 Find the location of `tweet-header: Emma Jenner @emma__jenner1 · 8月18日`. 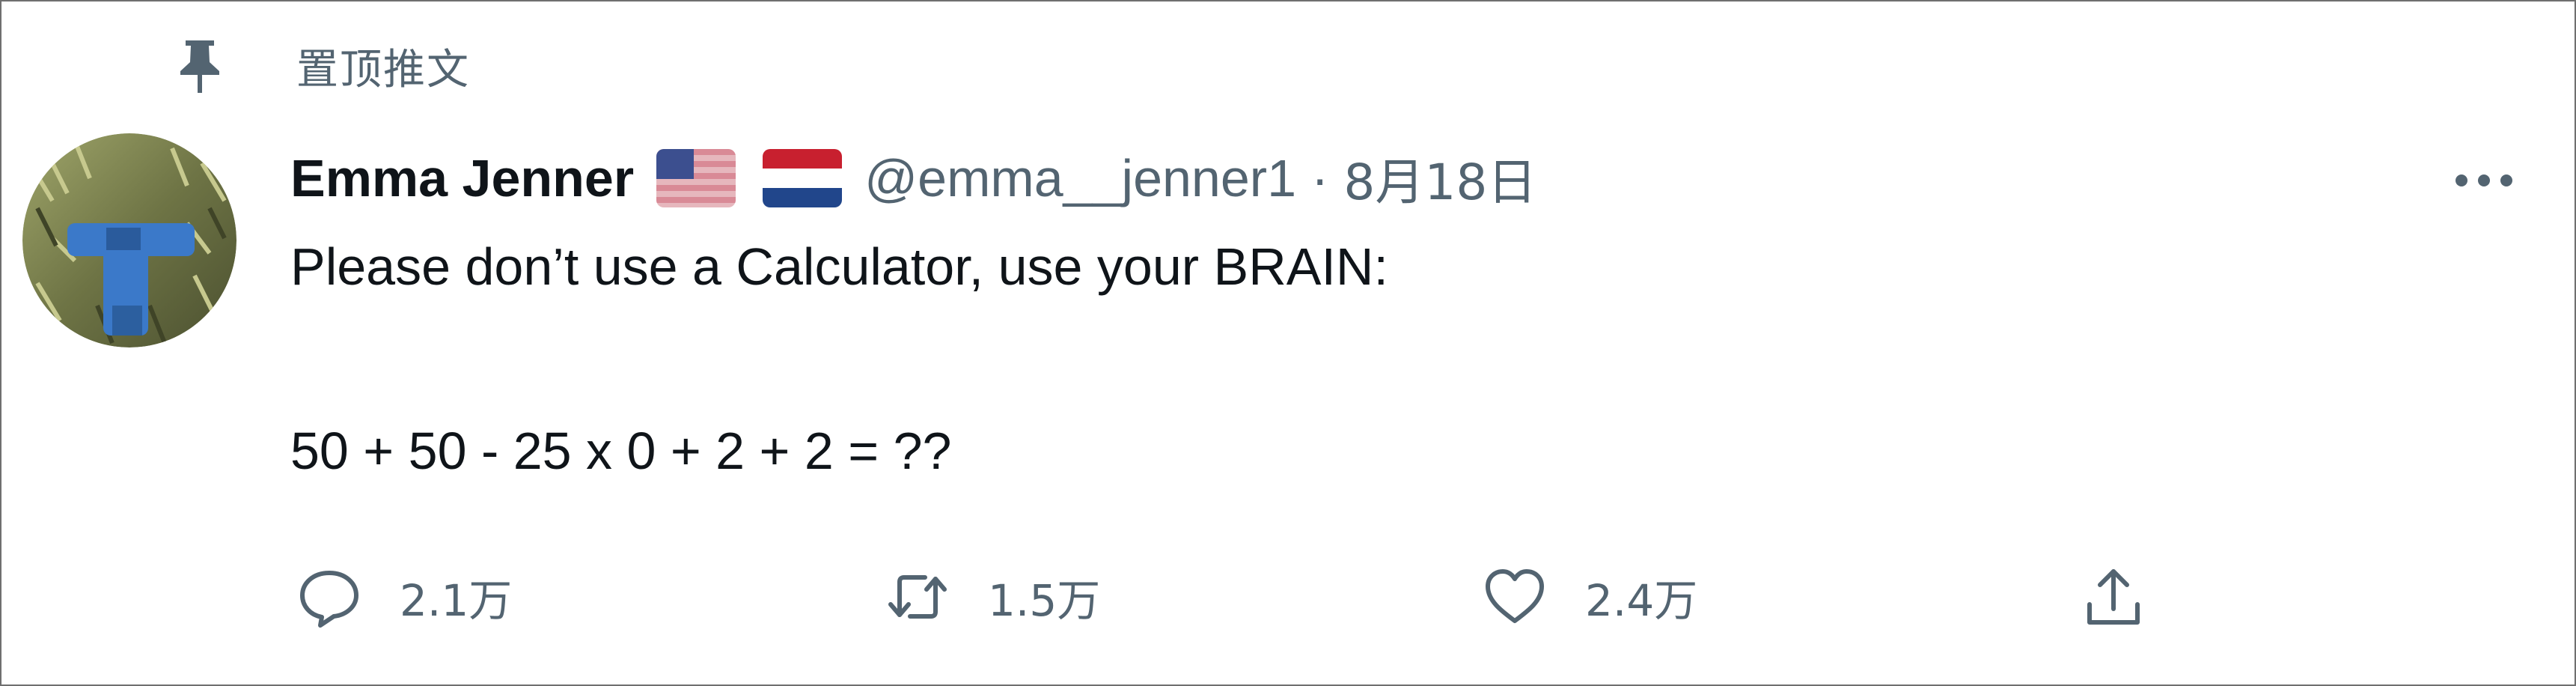

tweet-header: Emma Jenner @emma__jenner1 · 8月18日 is located at coordinates (913, 178).